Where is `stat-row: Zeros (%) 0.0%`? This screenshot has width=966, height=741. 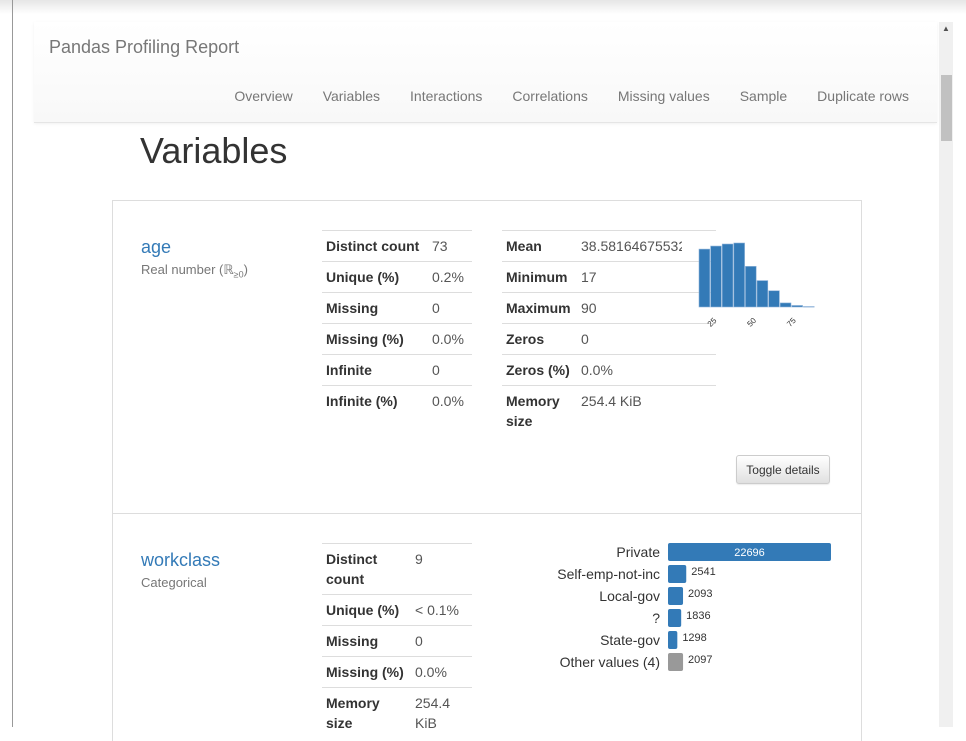 stat-row: Zeros (%) 0.0% is located at coordinates (609, 370).